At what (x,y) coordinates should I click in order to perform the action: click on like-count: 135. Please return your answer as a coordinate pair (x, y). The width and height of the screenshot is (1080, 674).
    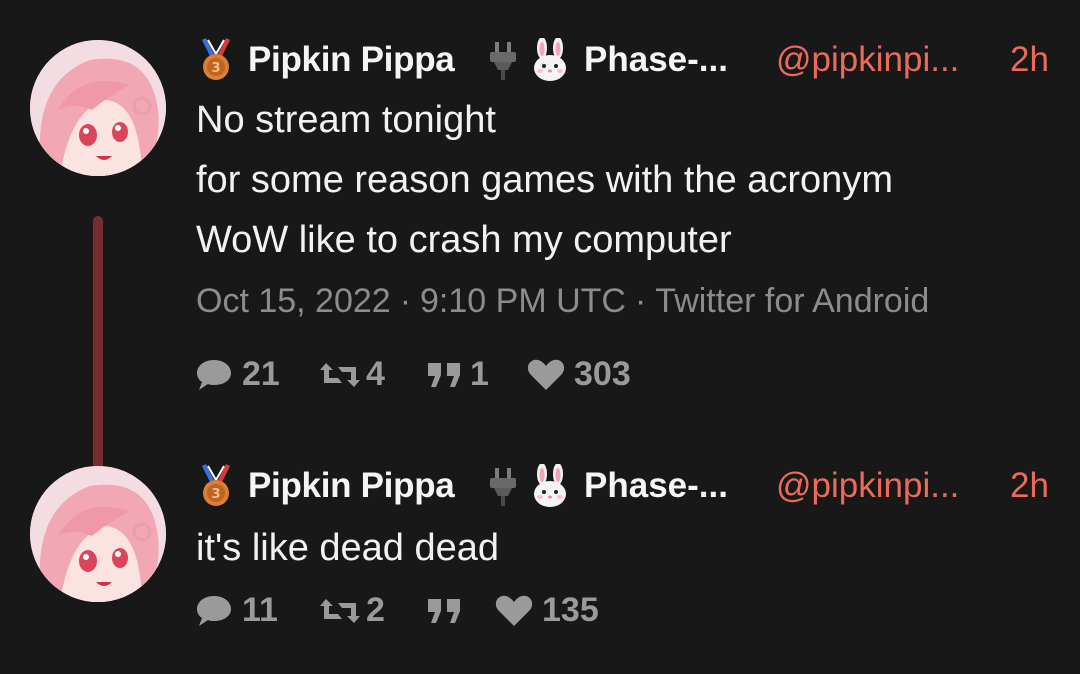
    Looking at the image, I should click on (570, 610).